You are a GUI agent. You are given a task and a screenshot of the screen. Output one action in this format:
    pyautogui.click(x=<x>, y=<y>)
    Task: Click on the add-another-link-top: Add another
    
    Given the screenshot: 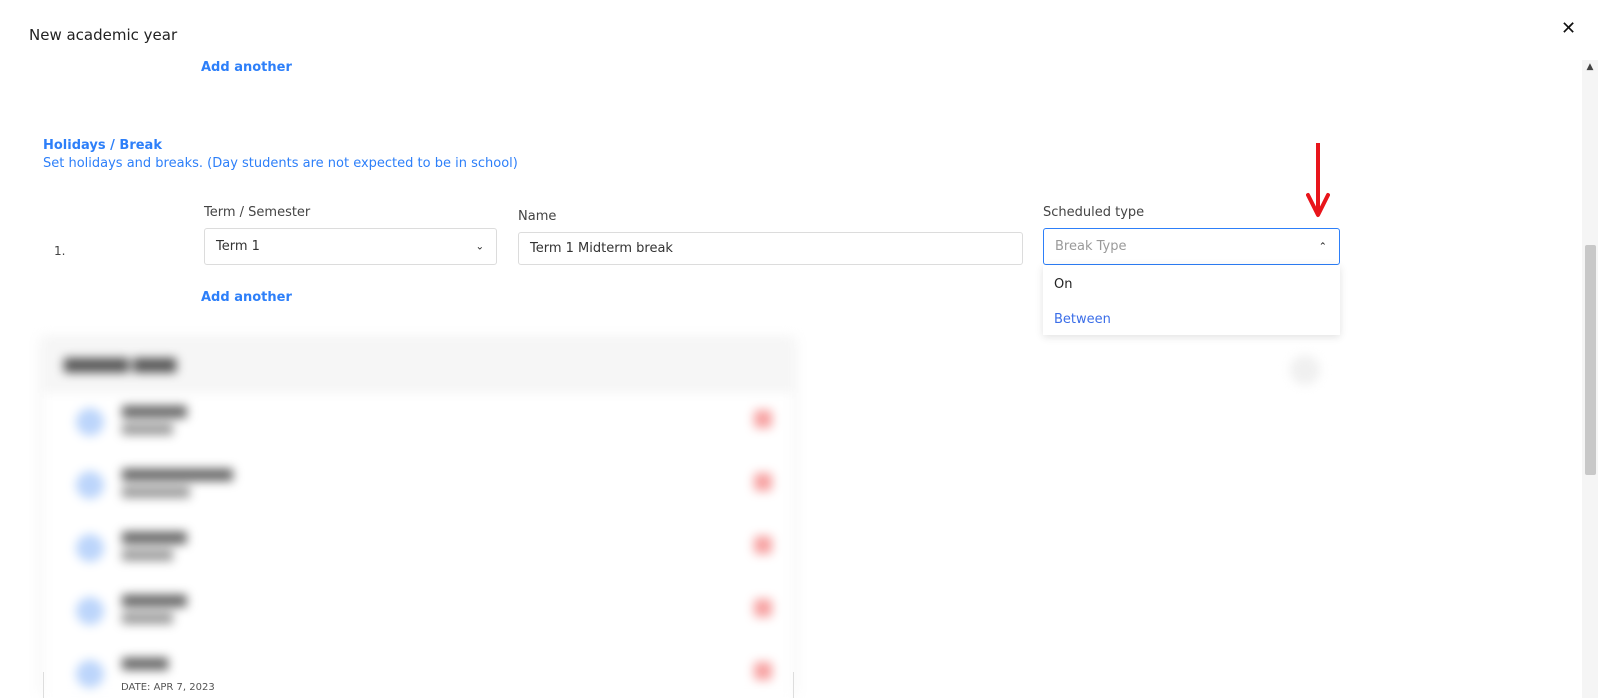 What is the action you would take?
    pyautogui.click(x=246, y=67)
    